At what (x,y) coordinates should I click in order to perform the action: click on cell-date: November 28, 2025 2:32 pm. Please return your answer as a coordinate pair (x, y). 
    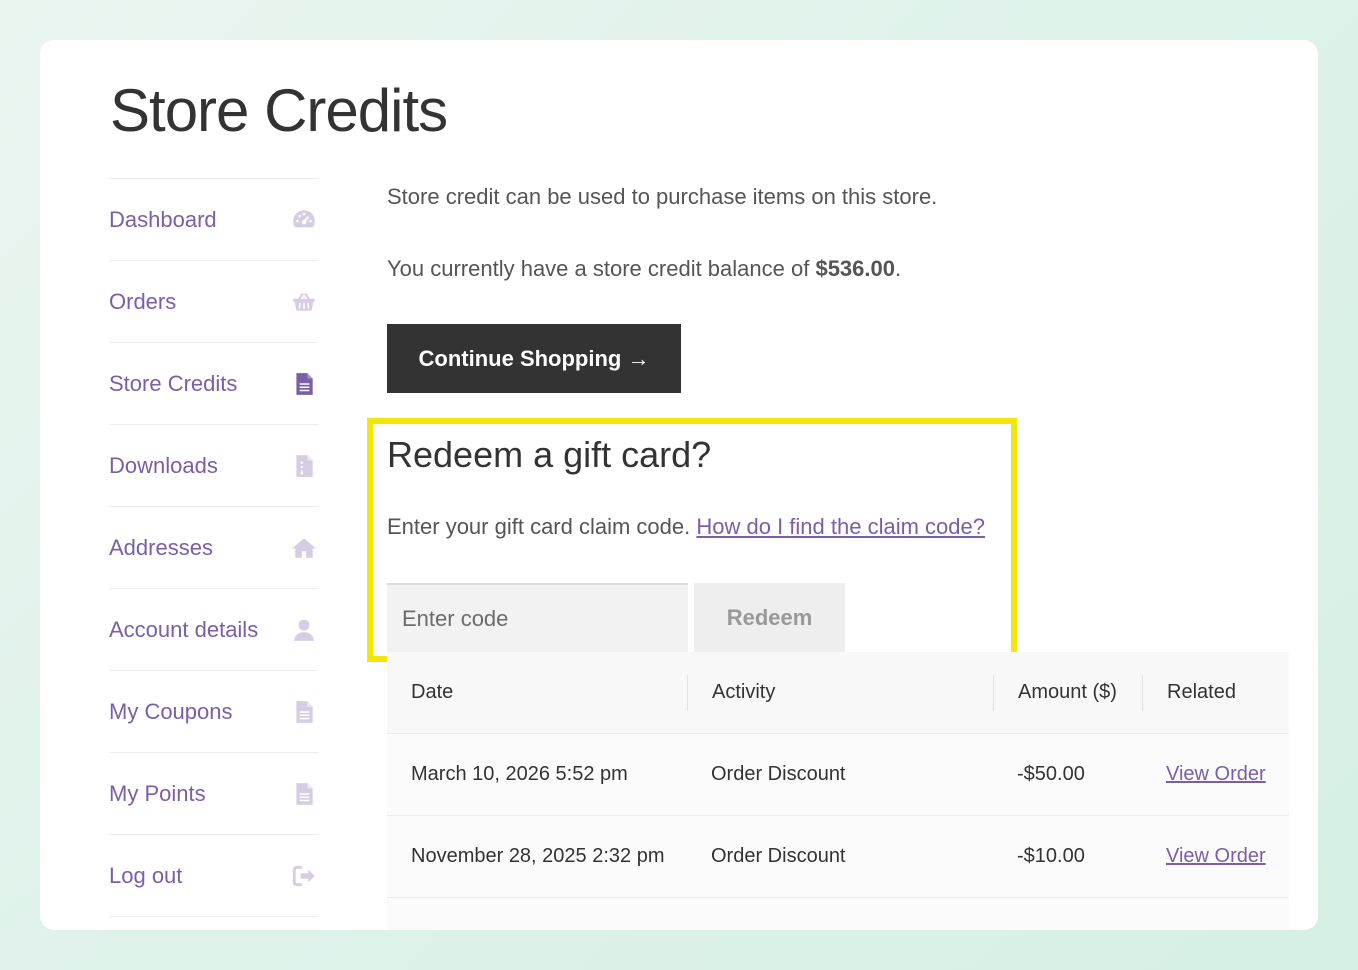
    Looking at the image, I should click on (538, 856).